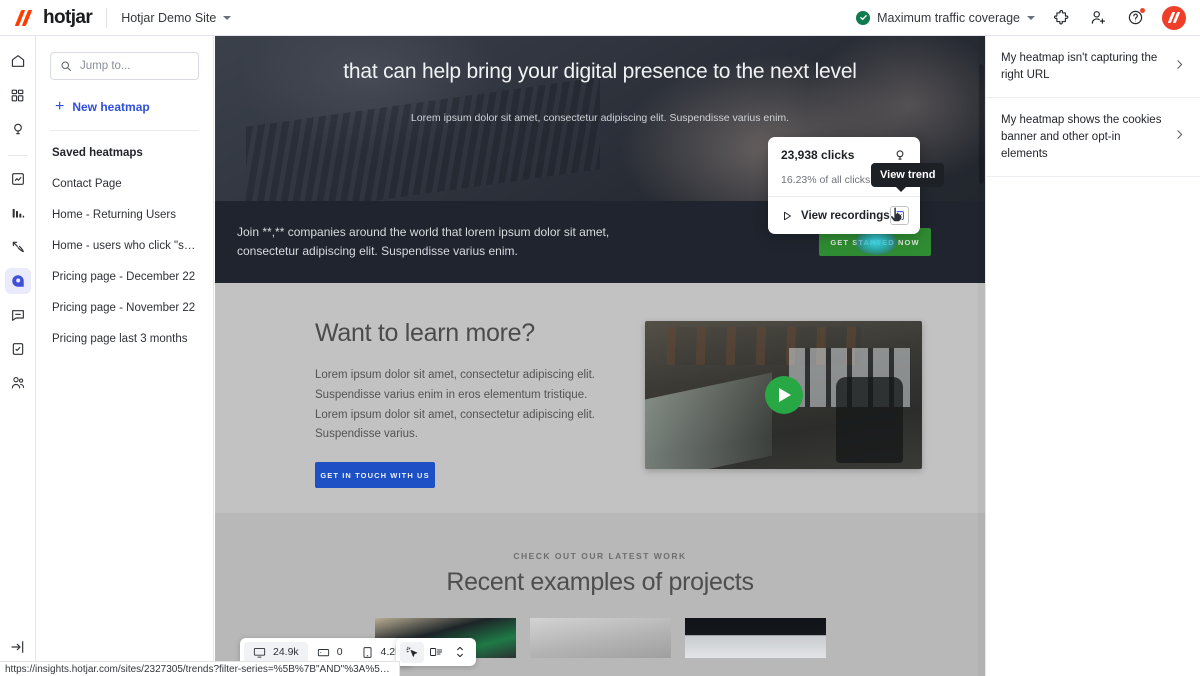  What do you see at coordinates (1135, 17) in the screenshot?
I see `help-icon` at bounding box center [1135, 17].